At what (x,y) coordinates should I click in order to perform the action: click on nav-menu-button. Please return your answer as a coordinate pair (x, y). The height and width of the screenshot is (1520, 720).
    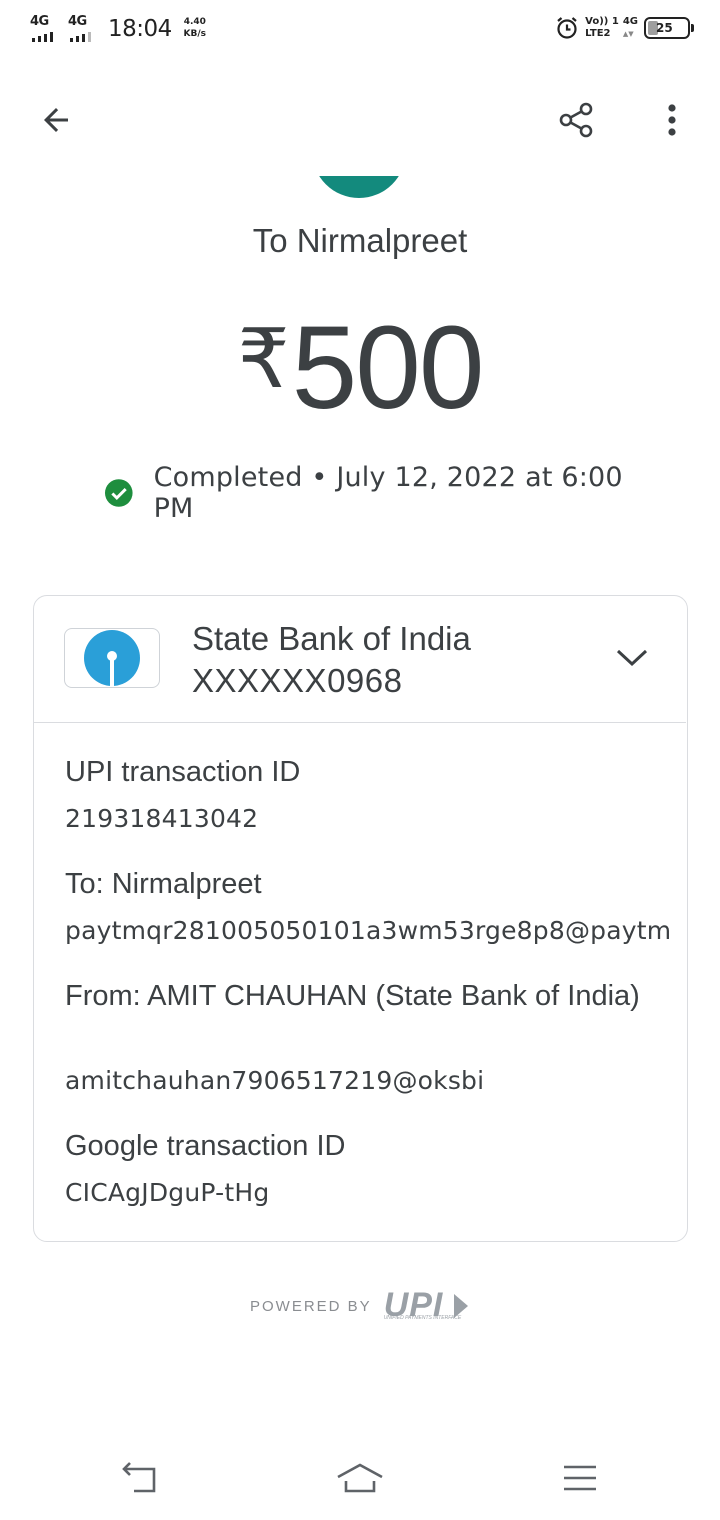
    Looking at the image, I should click on (580, 1478).